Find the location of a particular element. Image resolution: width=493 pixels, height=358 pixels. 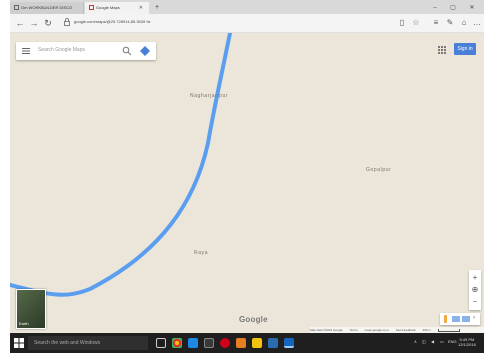

clock: 5:49 PM 12/1/2016 is located at coordinates (467, 342).